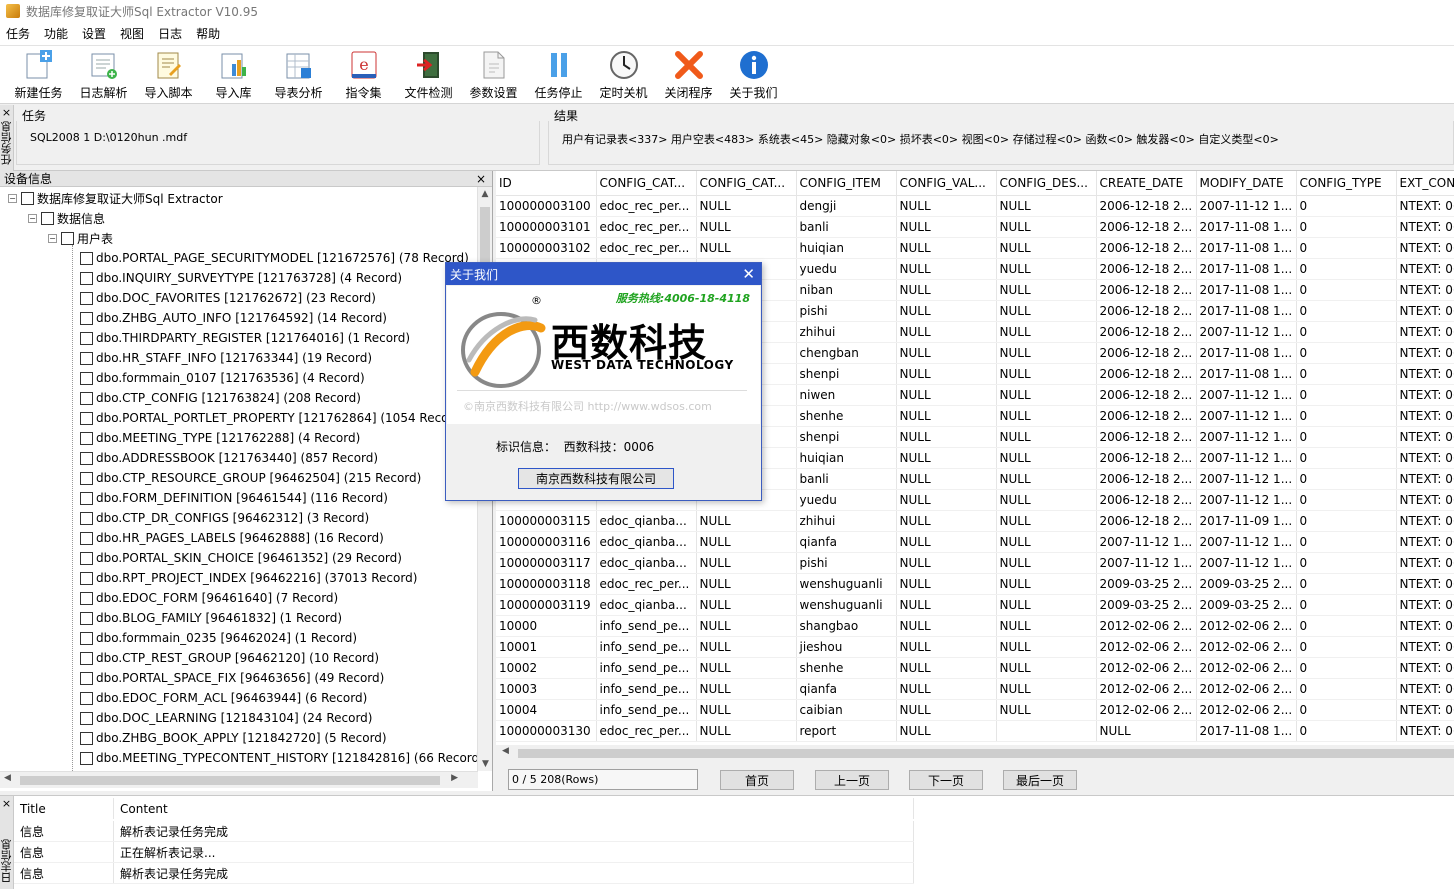  I want to click on scroll-right-icon: ▶, so click(454, 778).